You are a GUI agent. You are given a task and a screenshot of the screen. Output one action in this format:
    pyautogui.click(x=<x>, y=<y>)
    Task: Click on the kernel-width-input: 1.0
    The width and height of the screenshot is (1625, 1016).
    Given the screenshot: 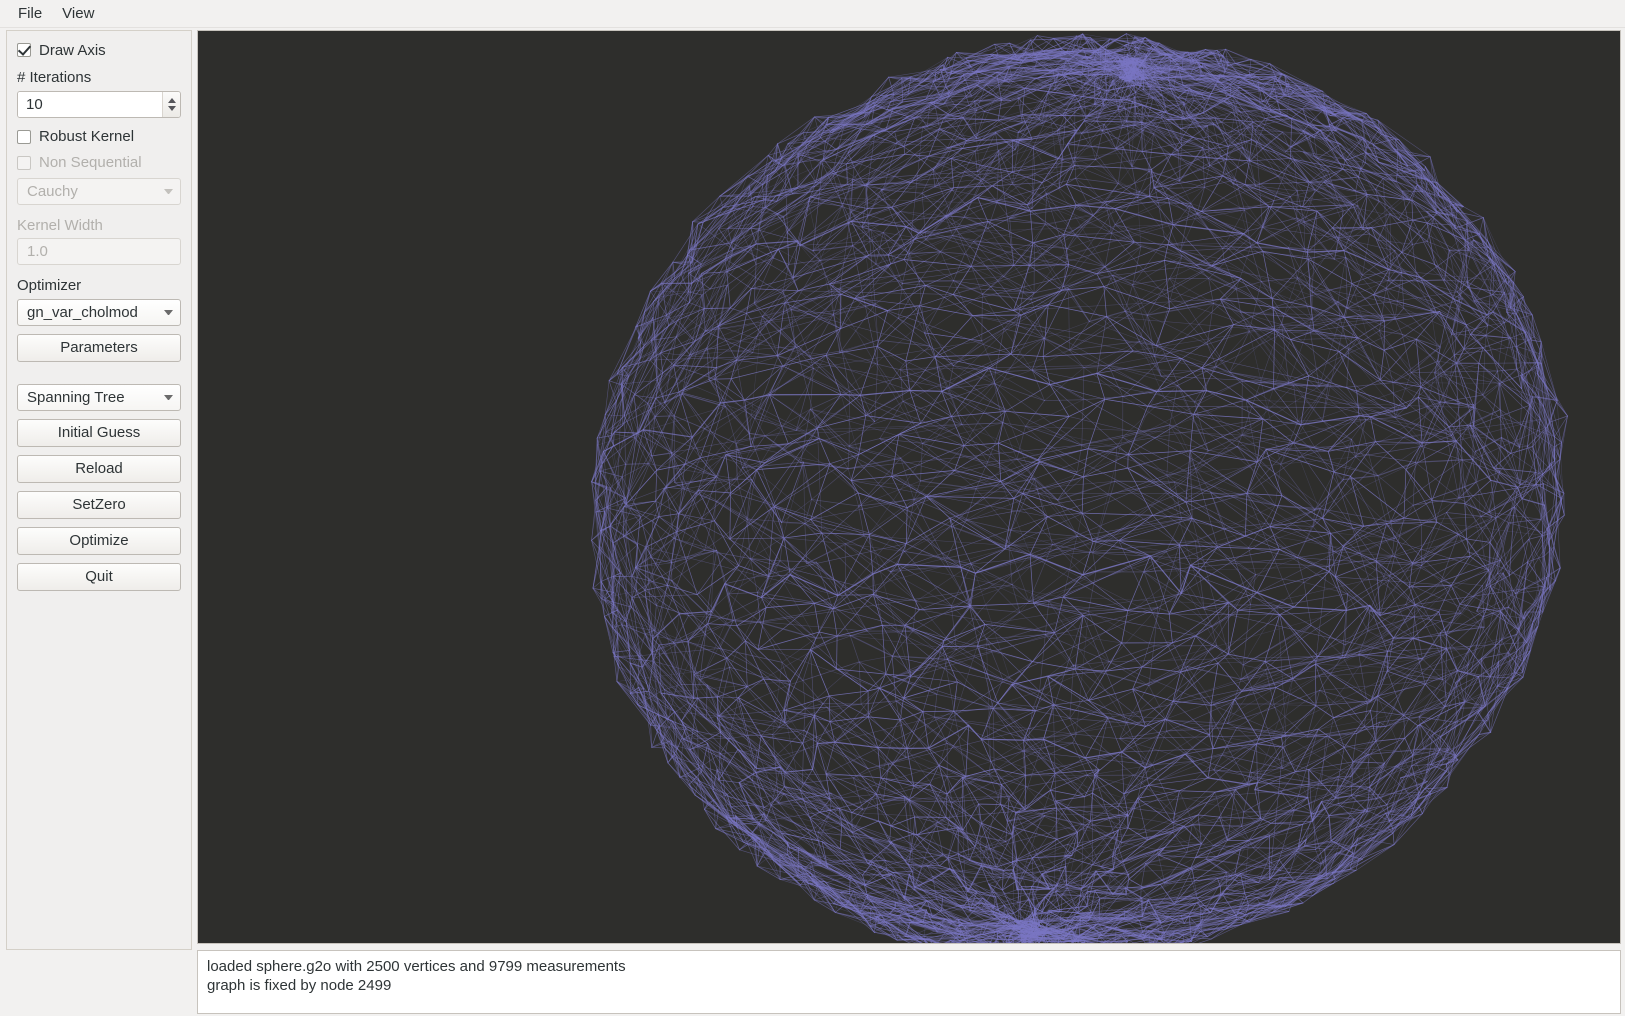 What is the action you would take?
    pyautogui.click(x=99, y=251)
    